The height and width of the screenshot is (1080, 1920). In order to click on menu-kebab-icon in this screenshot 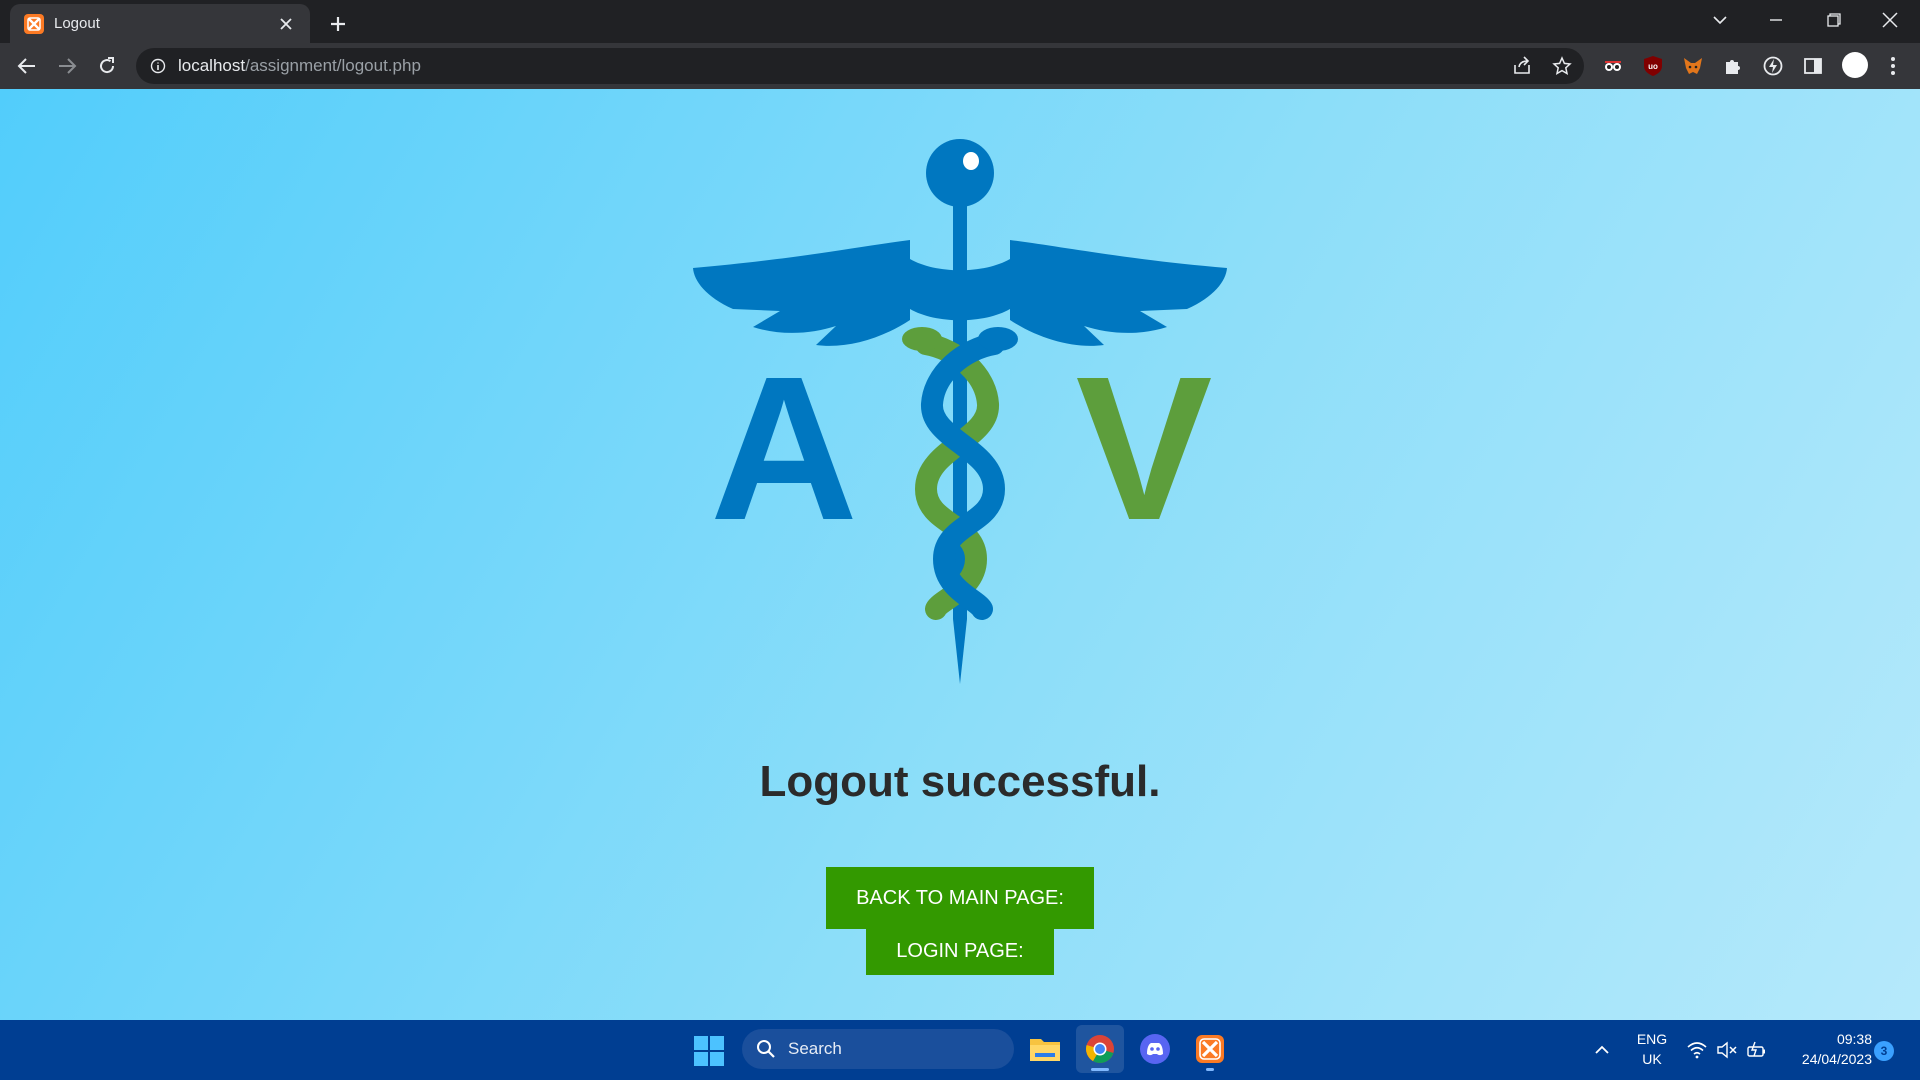, I will do `click(1893, 66)`.